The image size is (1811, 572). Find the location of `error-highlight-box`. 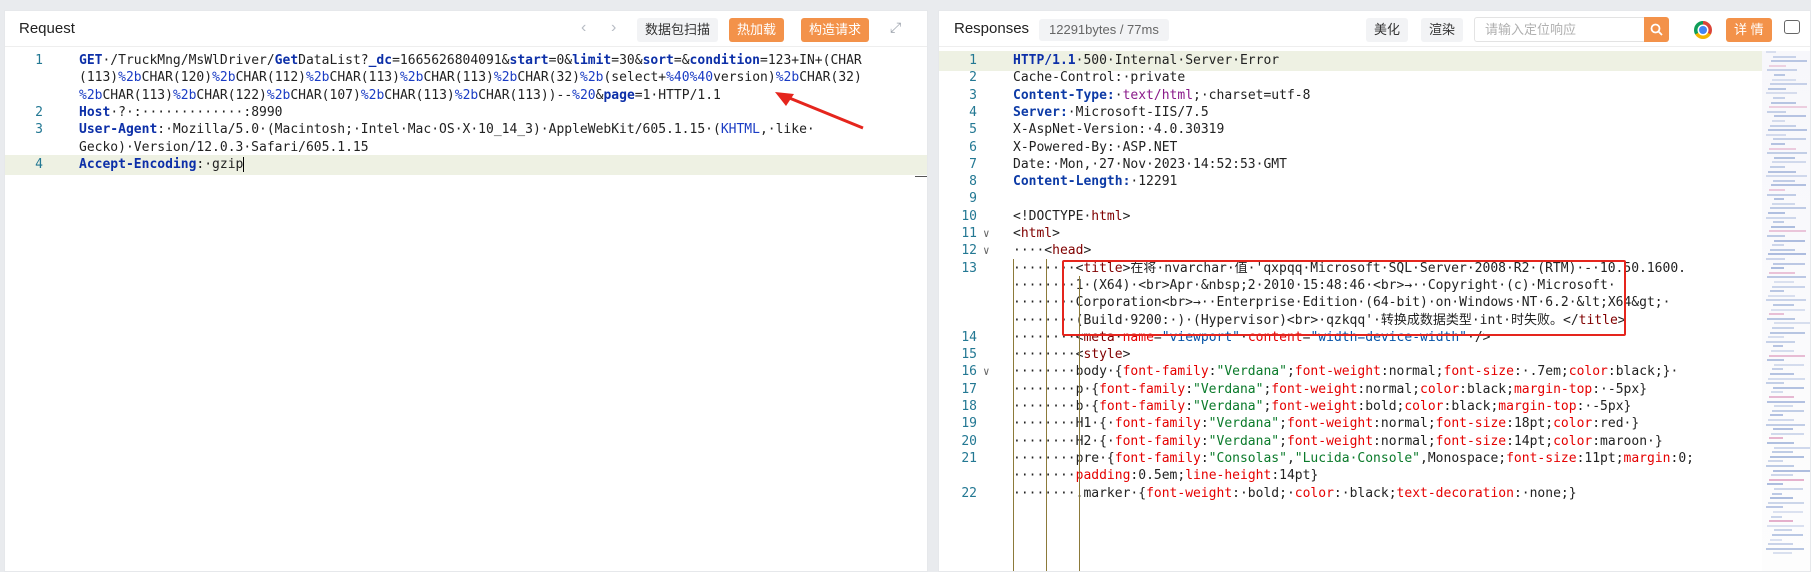

error-highlight-box is located at coordinates (1344, 298).